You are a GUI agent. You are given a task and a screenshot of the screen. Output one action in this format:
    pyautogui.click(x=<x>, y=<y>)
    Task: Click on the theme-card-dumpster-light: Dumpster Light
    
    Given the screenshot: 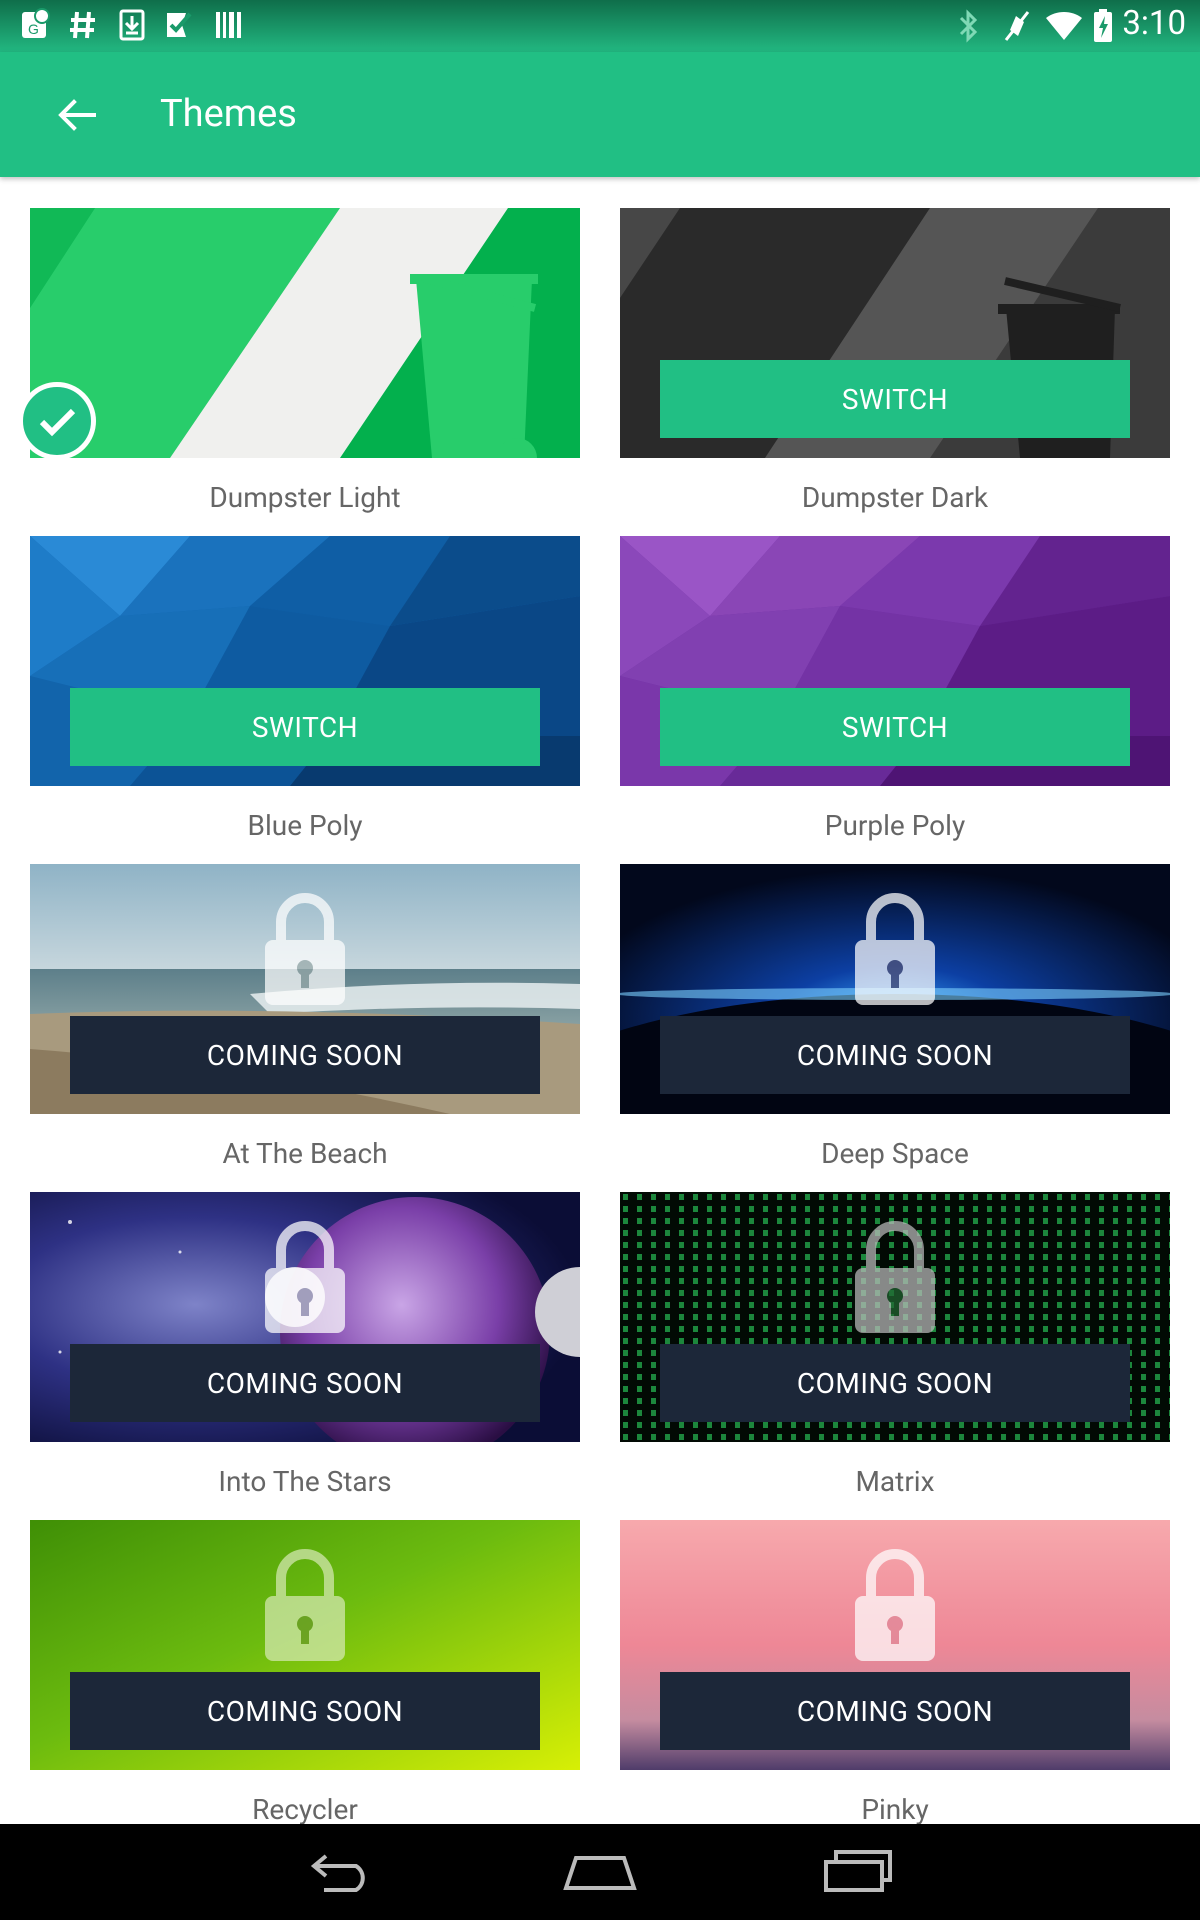 What is the action you would take?
    pyautogui.click(x=299, y=368)
    